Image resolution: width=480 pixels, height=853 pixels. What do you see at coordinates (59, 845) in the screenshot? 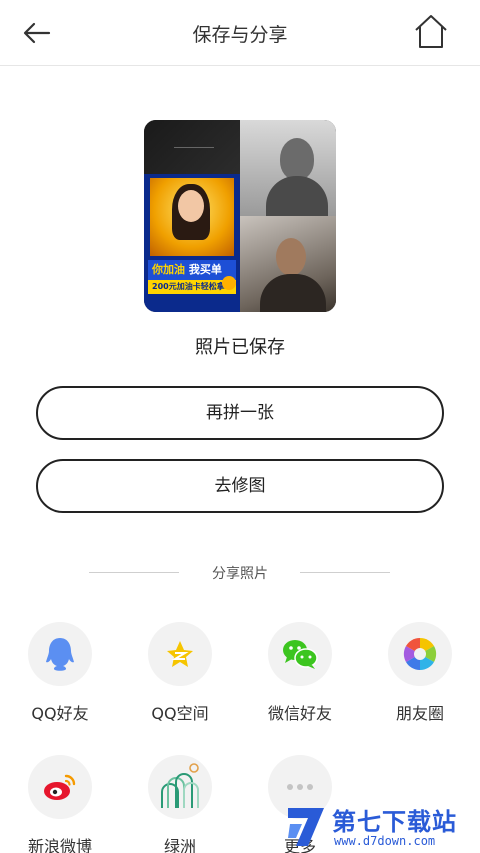
I see `share-label: 新浪微博` at bounding box center [59, 845].